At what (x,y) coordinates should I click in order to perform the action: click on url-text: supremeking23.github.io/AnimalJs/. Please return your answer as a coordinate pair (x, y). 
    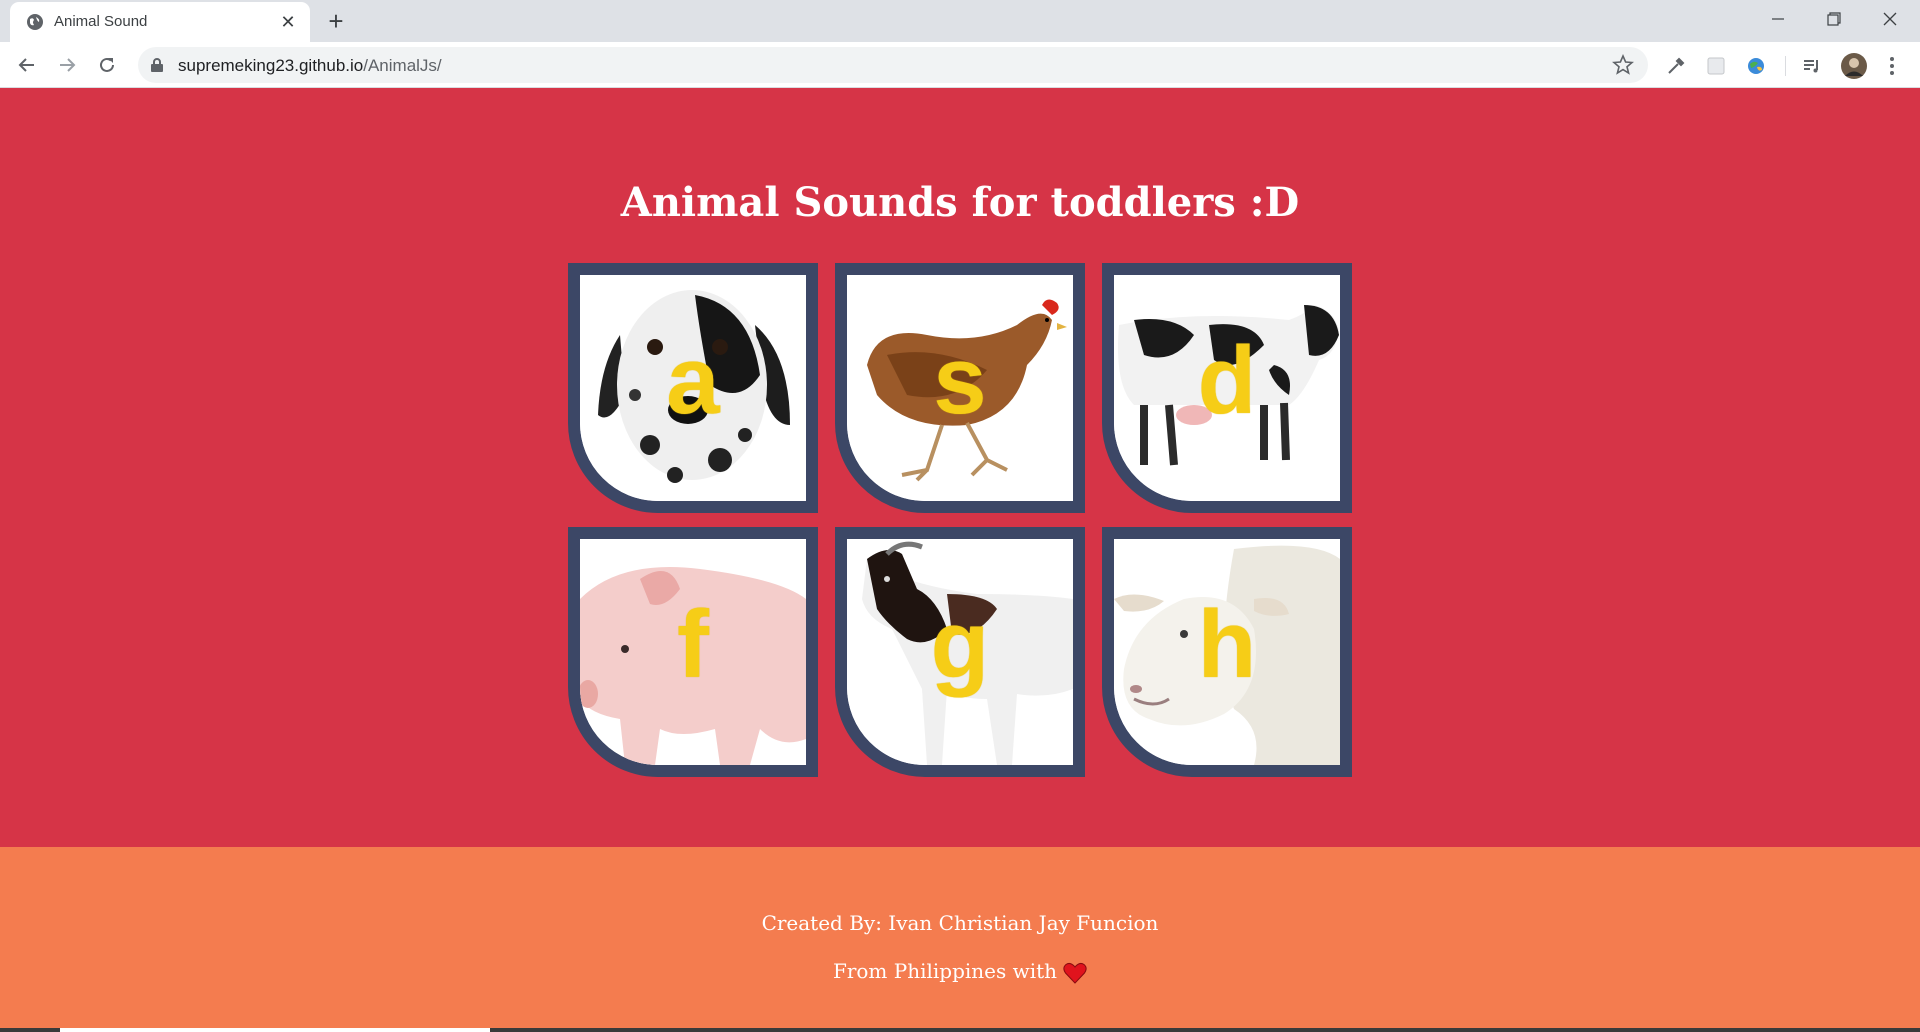
    Looking at the image, I should click on (310, 66).